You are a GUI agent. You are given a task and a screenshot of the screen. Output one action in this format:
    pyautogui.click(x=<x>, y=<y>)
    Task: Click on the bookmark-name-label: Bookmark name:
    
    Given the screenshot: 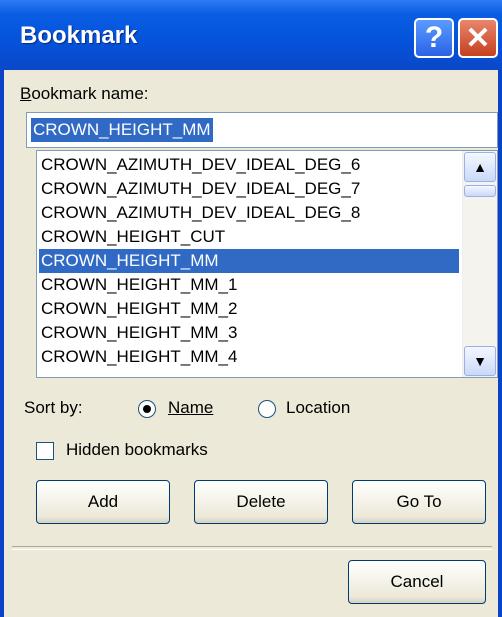 What is the action you would take?
    pyautogui.click(x=84, y=94)
    